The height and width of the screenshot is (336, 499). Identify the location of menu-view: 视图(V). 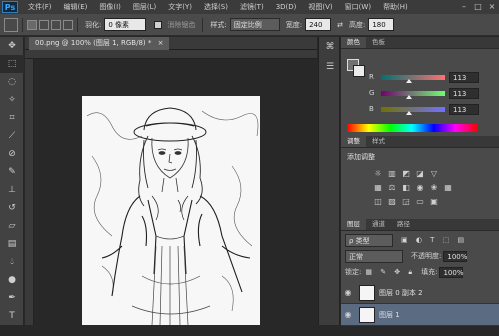
(320, 7).